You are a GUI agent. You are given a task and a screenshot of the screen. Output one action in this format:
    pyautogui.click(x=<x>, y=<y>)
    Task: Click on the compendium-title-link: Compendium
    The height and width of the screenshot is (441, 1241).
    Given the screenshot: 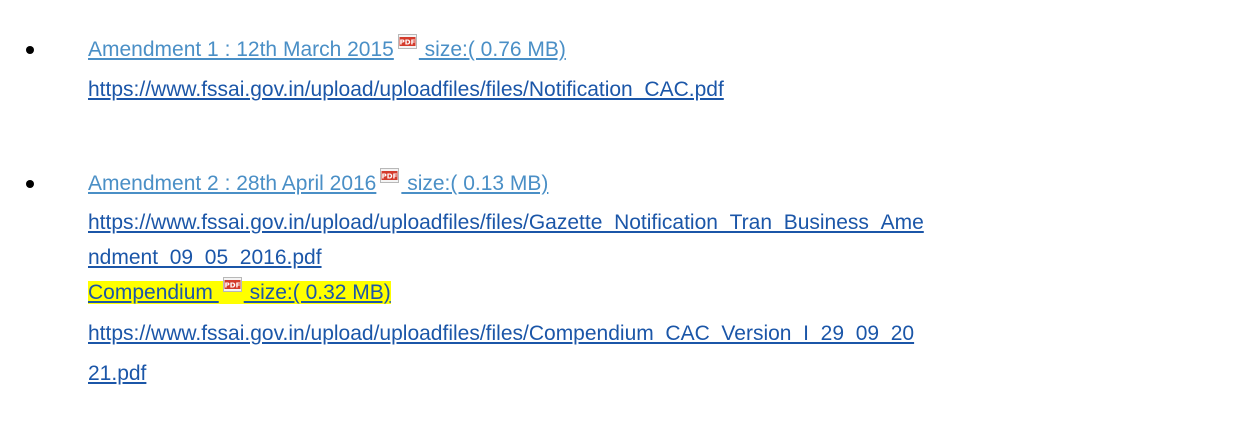 What is the action you would take?
    pyautogui.click(x=153, y=292)
    